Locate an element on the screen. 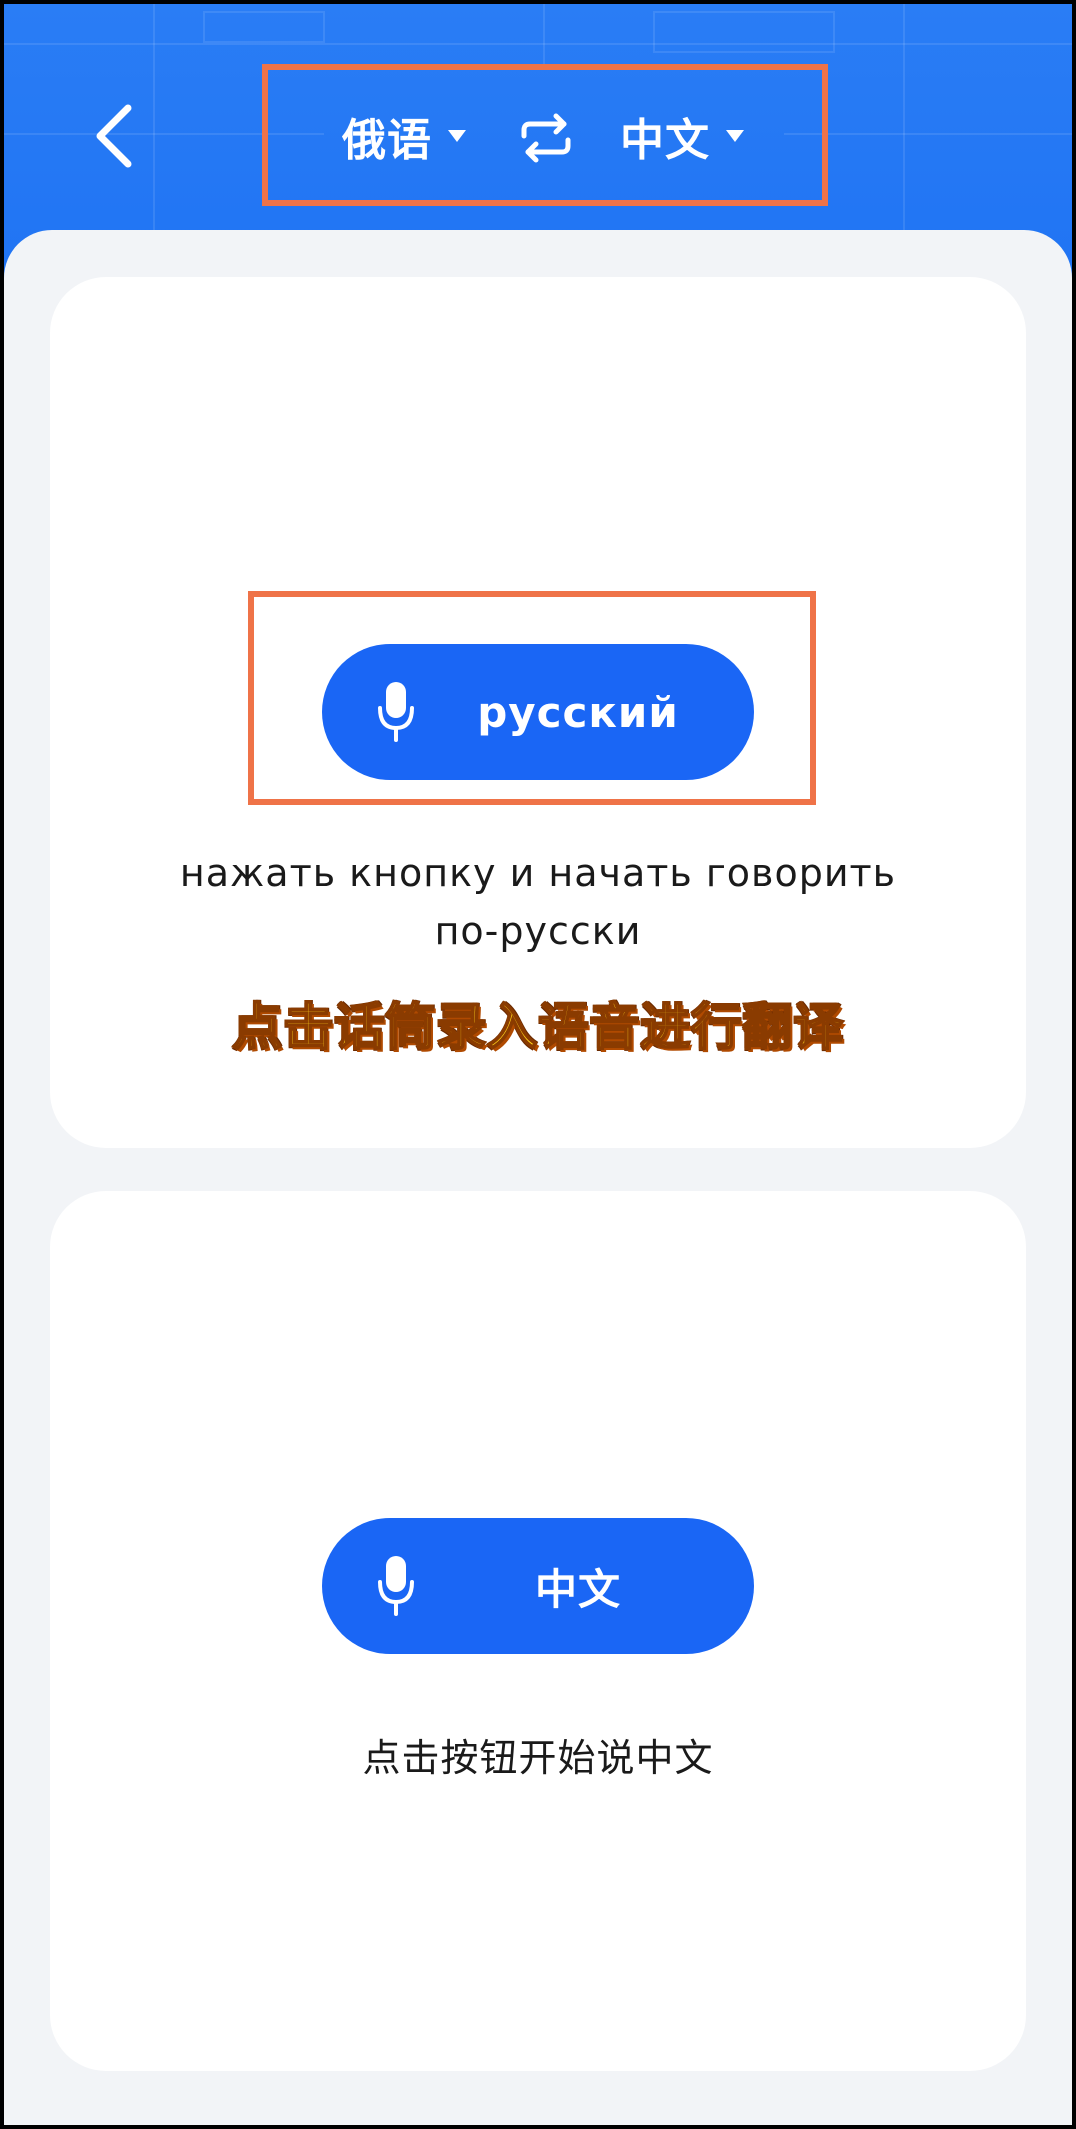 This screenshot has width=1076, height=2129. record-chinese-label: 中文 is located at coordinates (577, 1589).